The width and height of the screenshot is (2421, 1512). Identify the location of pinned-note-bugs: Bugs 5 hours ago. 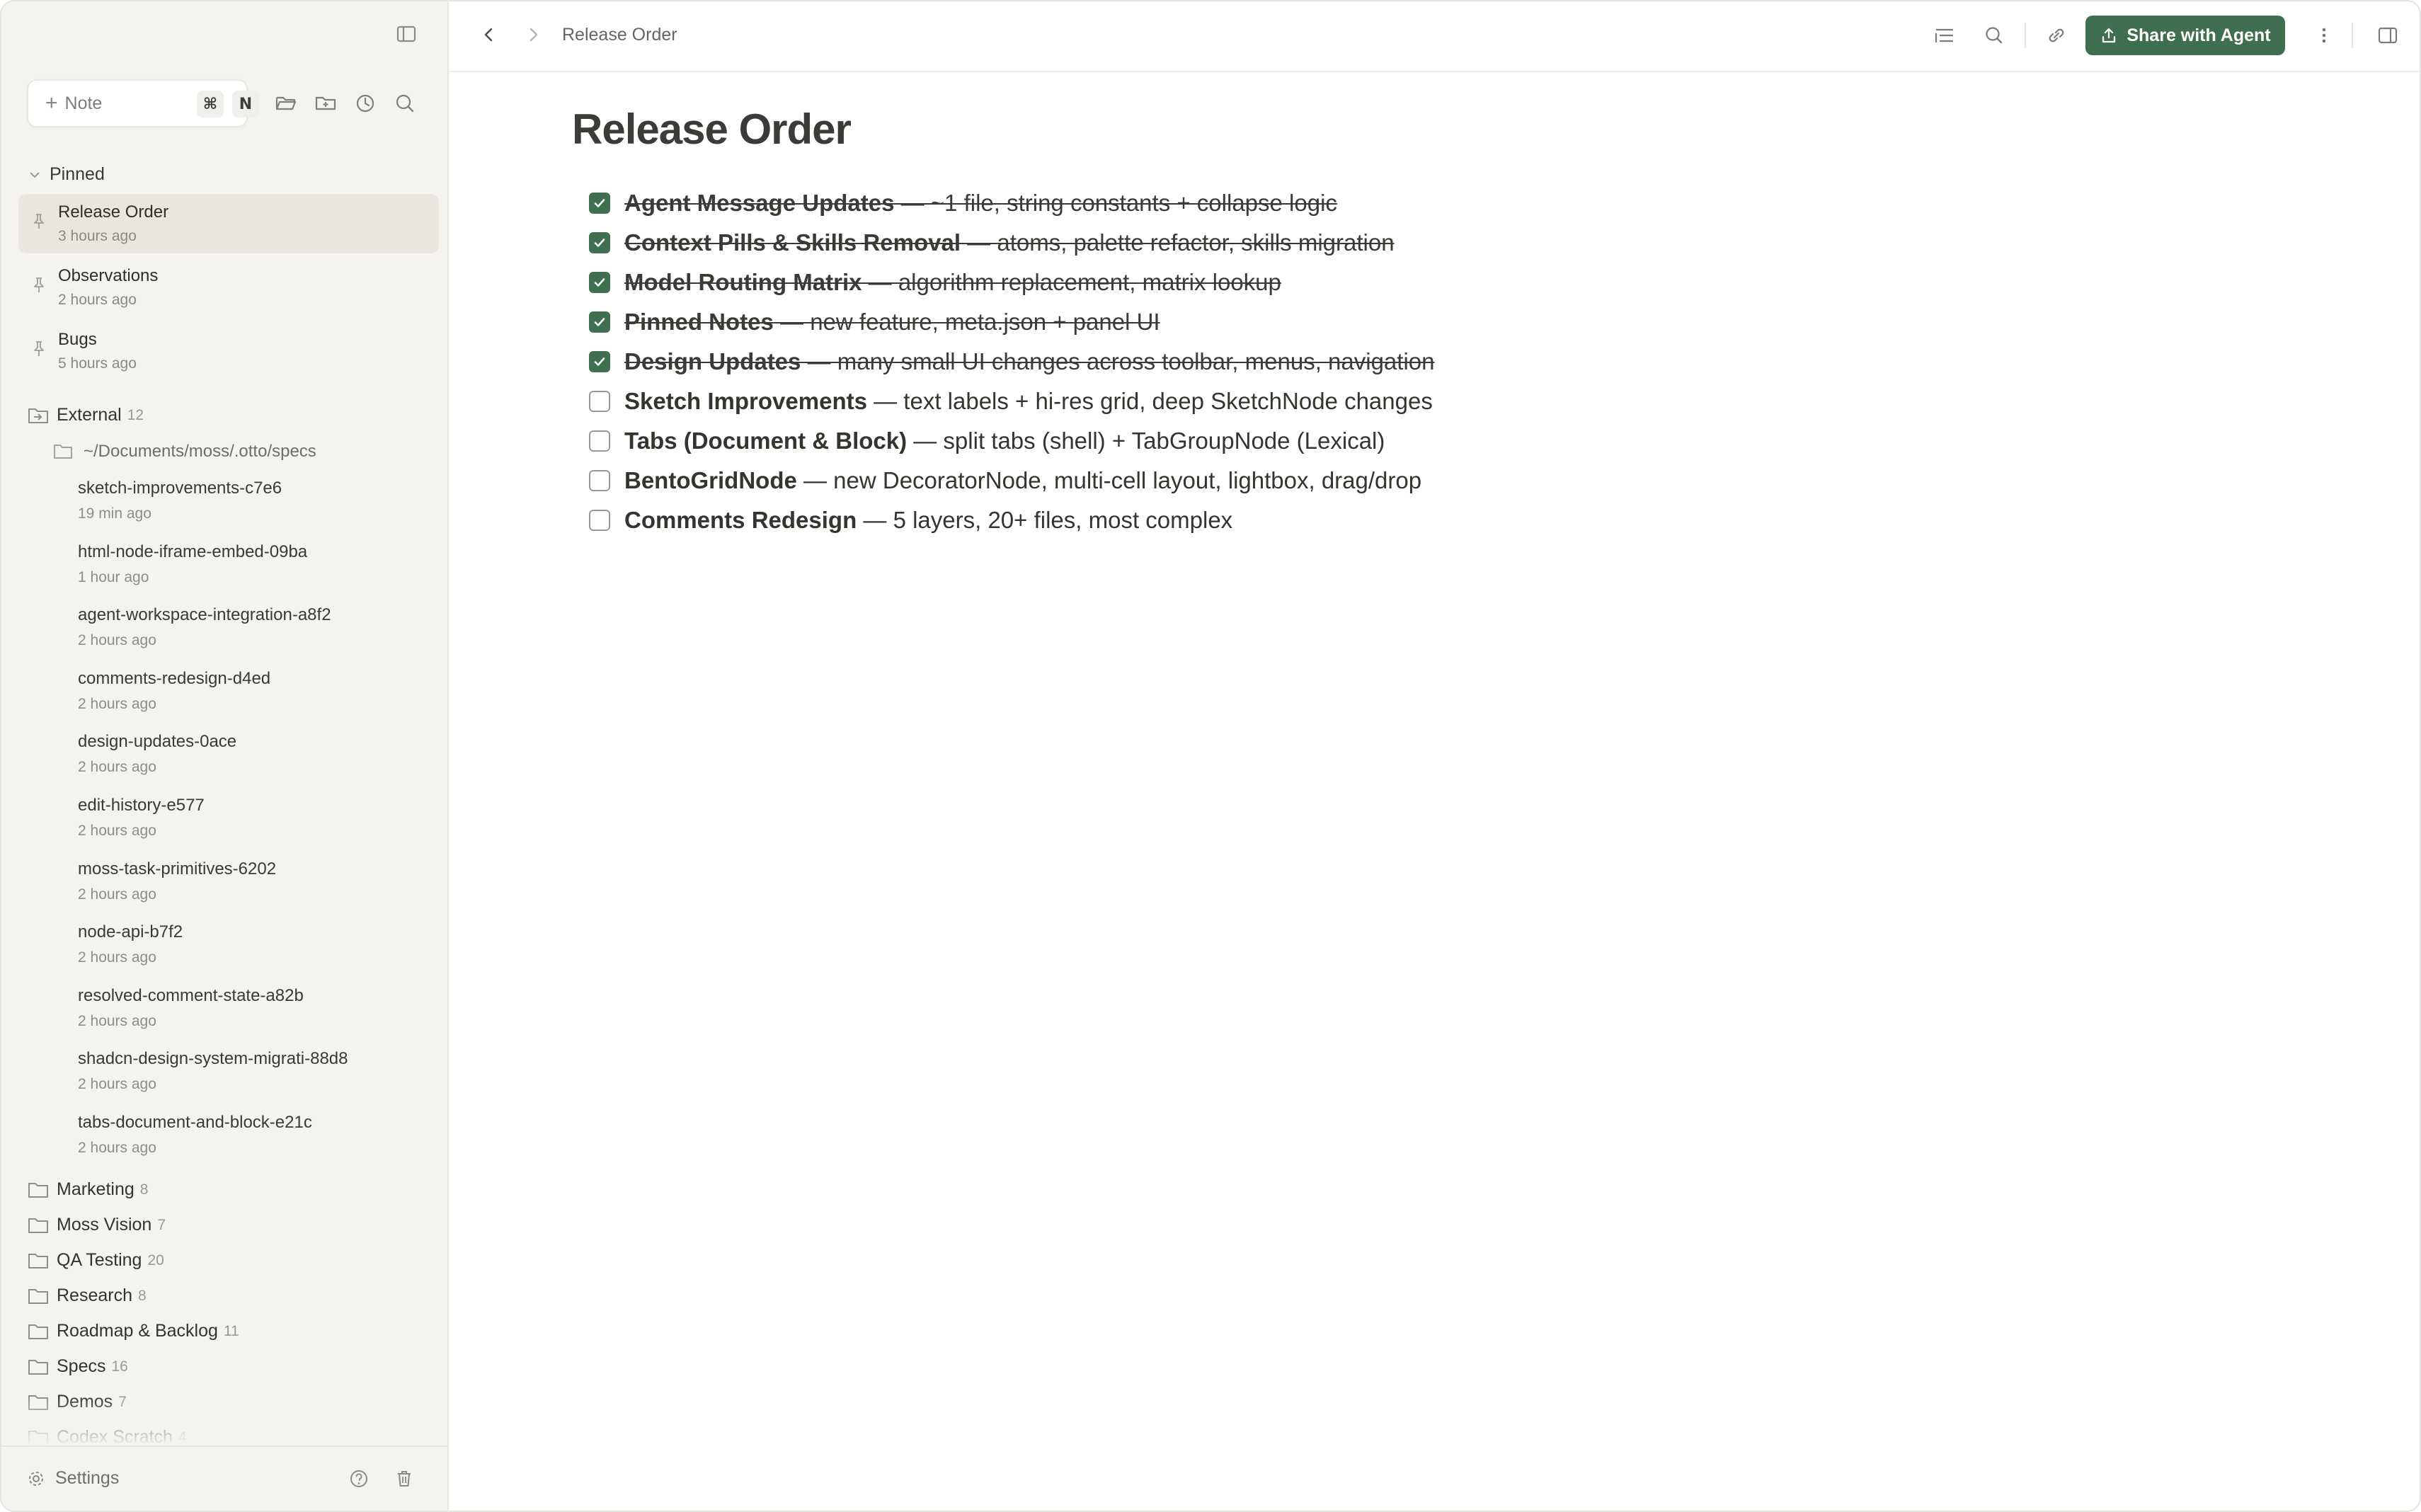
(228, 351).